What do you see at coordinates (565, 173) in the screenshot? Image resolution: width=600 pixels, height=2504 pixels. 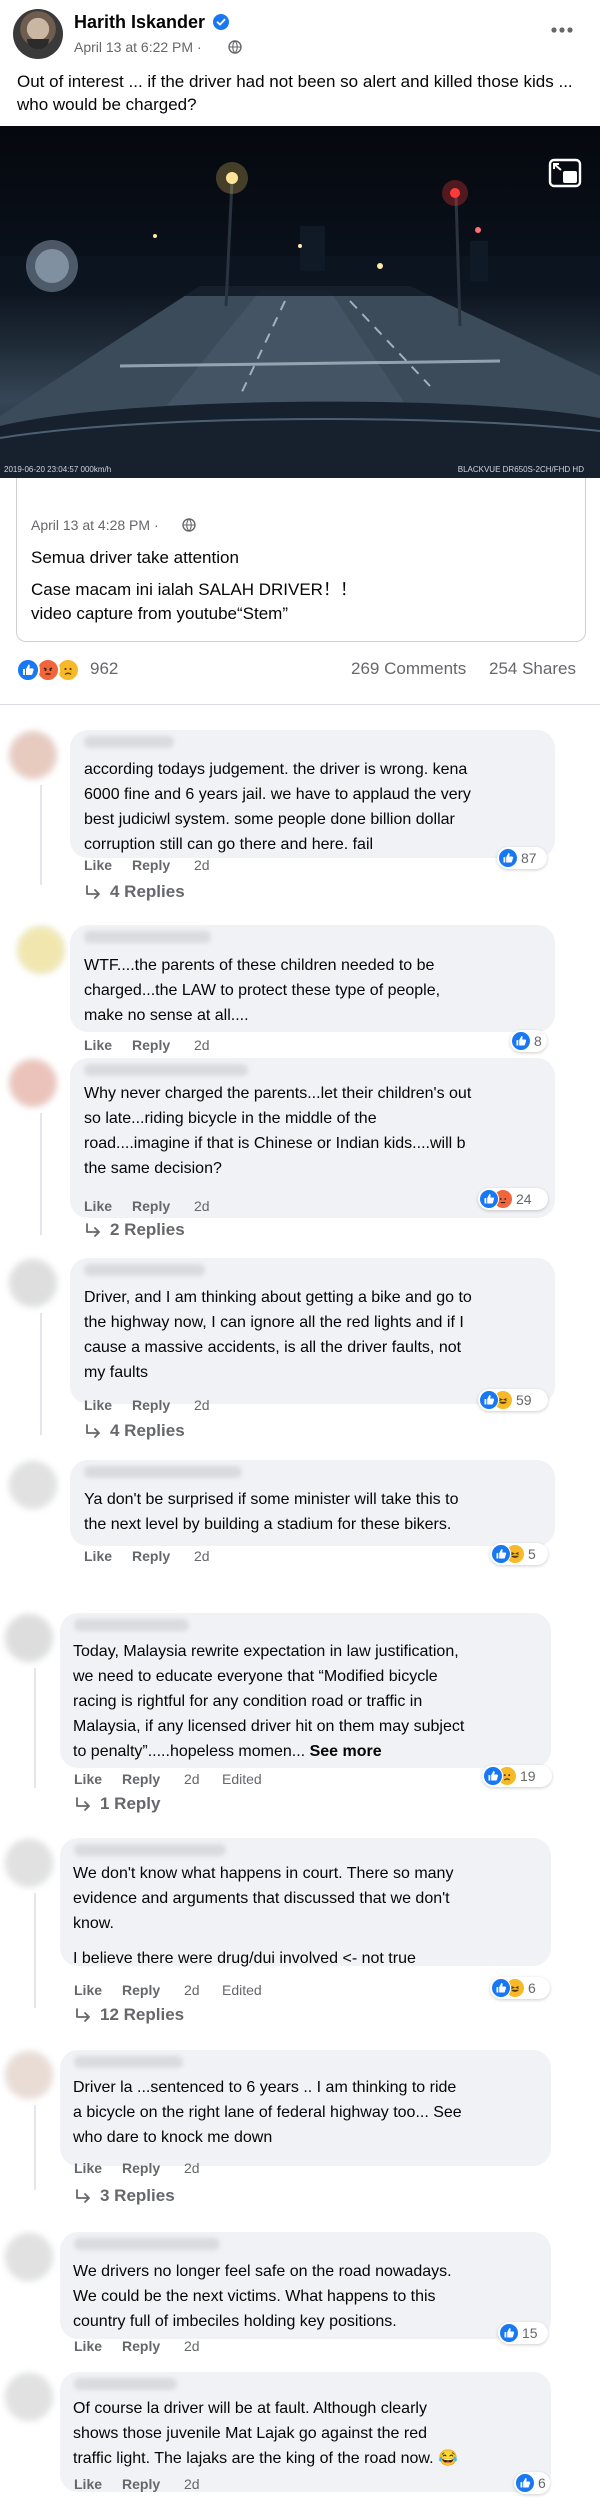 I see `picture-in-picture-icon` at bounding box center [565, 173].